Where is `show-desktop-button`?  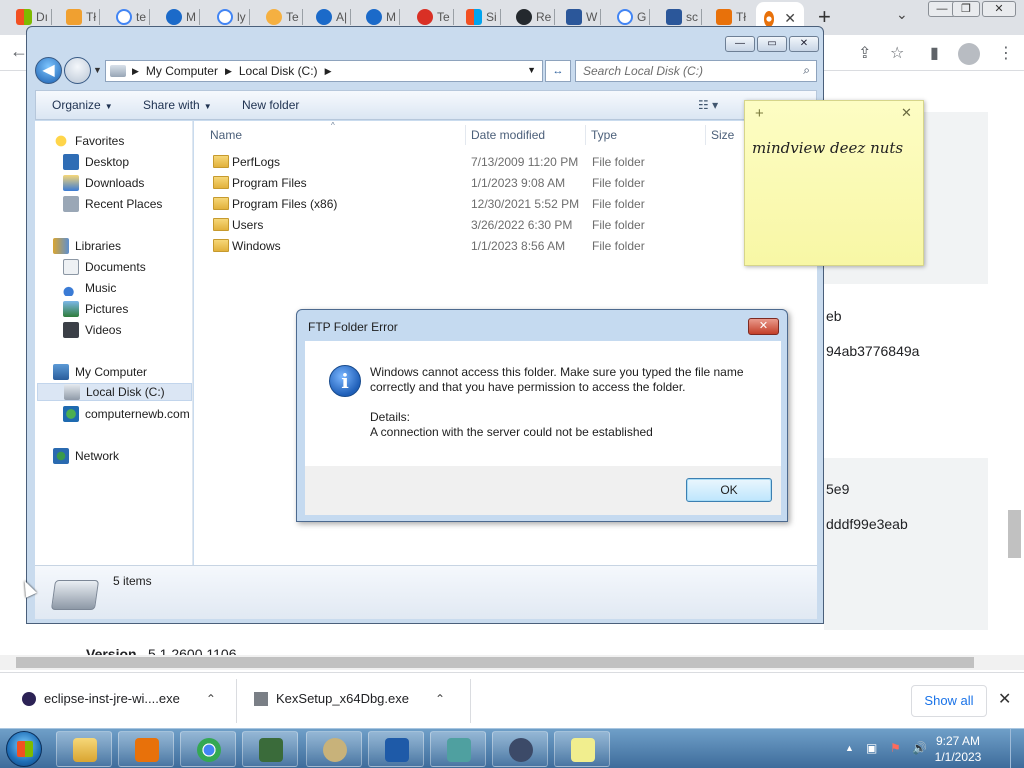 show-desktop-button is located at coordinates (1017, 748).